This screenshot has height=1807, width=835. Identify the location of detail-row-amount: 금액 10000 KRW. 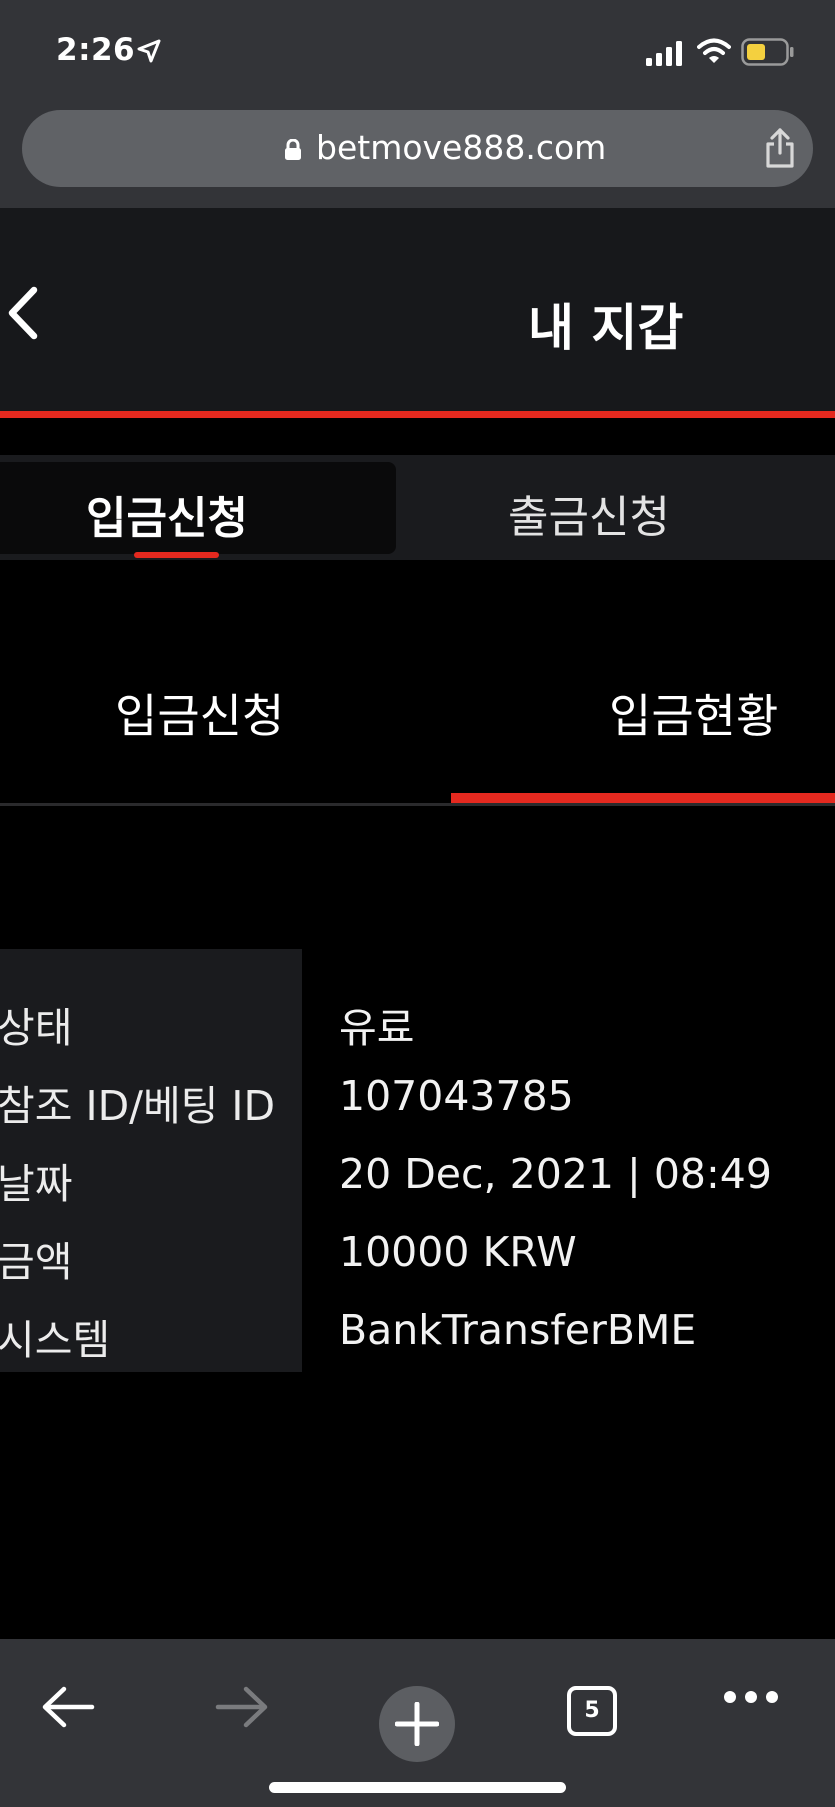
(417, 1258).